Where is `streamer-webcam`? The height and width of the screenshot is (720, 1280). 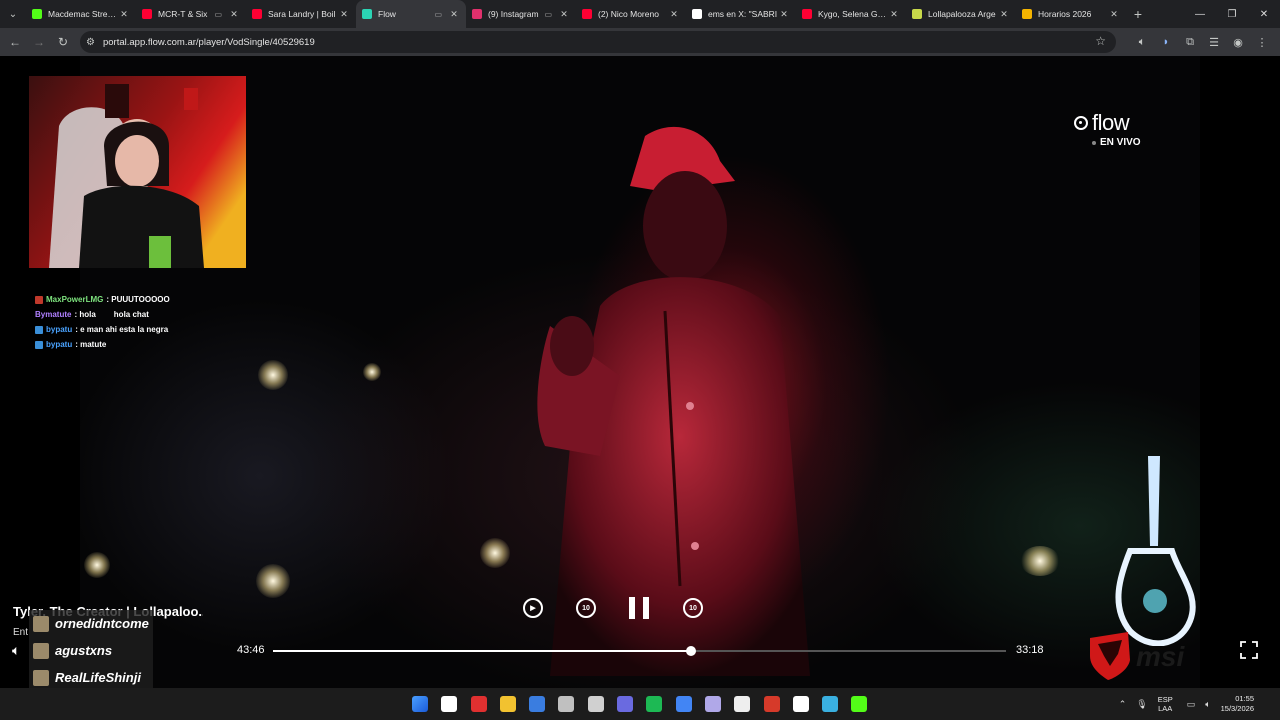 streamer-webcam is located at coordinates (137, 172).